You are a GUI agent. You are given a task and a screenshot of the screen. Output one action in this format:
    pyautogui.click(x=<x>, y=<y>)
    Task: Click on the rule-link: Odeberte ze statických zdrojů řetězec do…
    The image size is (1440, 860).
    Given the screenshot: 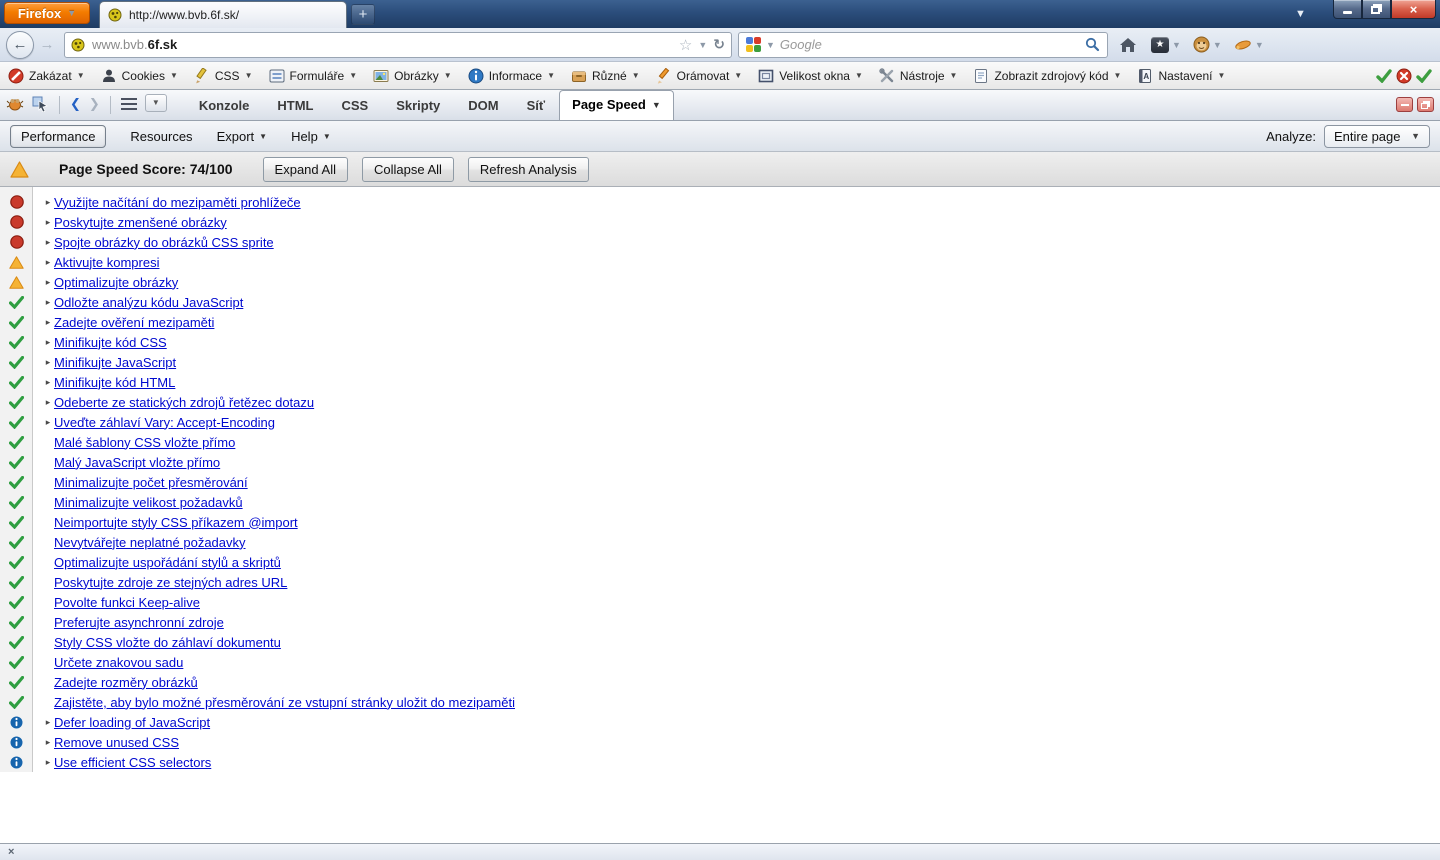 What is the action you would take?
    pyautogui.click(x=184, y=402)
    